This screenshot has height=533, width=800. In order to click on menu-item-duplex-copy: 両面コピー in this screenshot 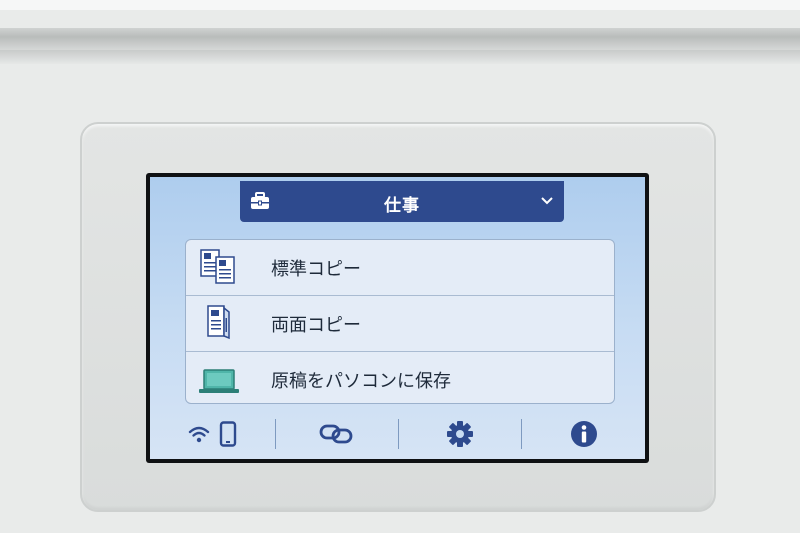, I will do `click(400, 324)`.